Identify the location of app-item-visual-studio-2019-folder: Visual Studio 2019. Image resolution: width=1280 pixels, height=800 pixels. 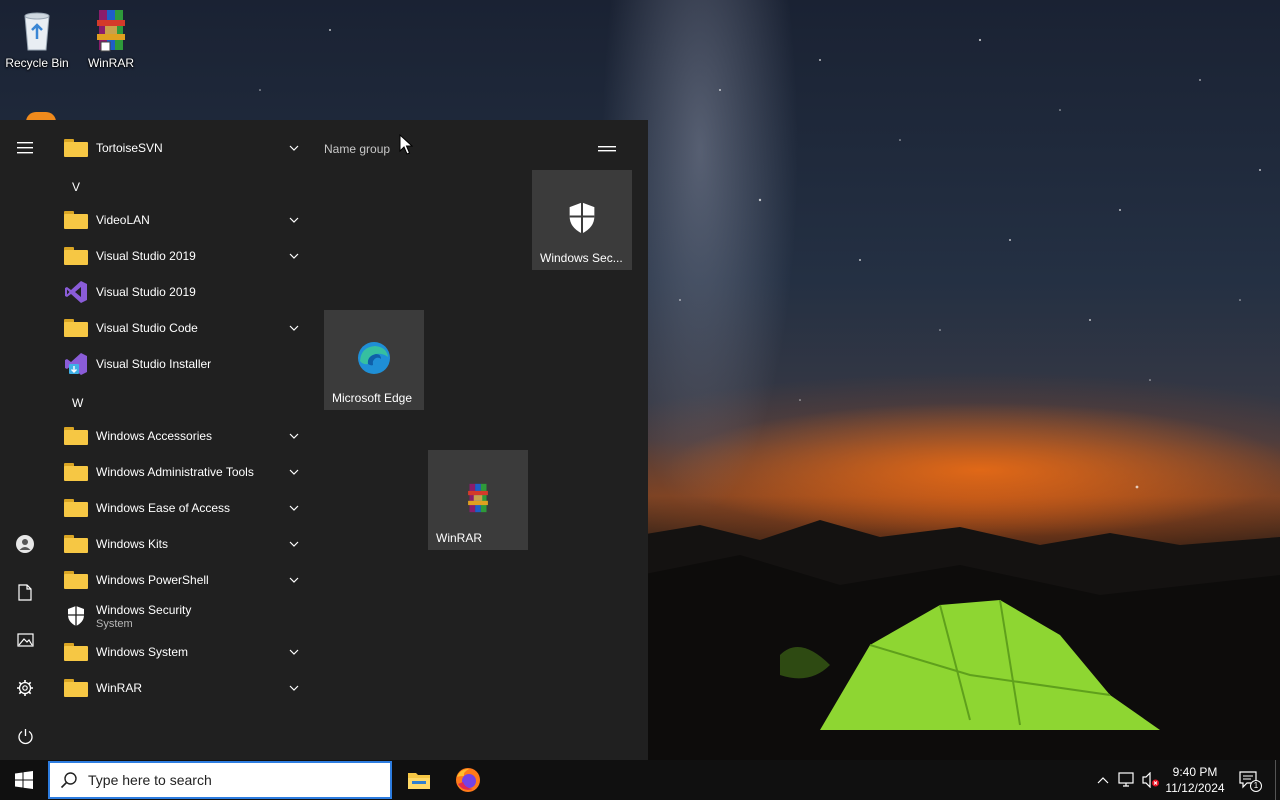
(181, 256).